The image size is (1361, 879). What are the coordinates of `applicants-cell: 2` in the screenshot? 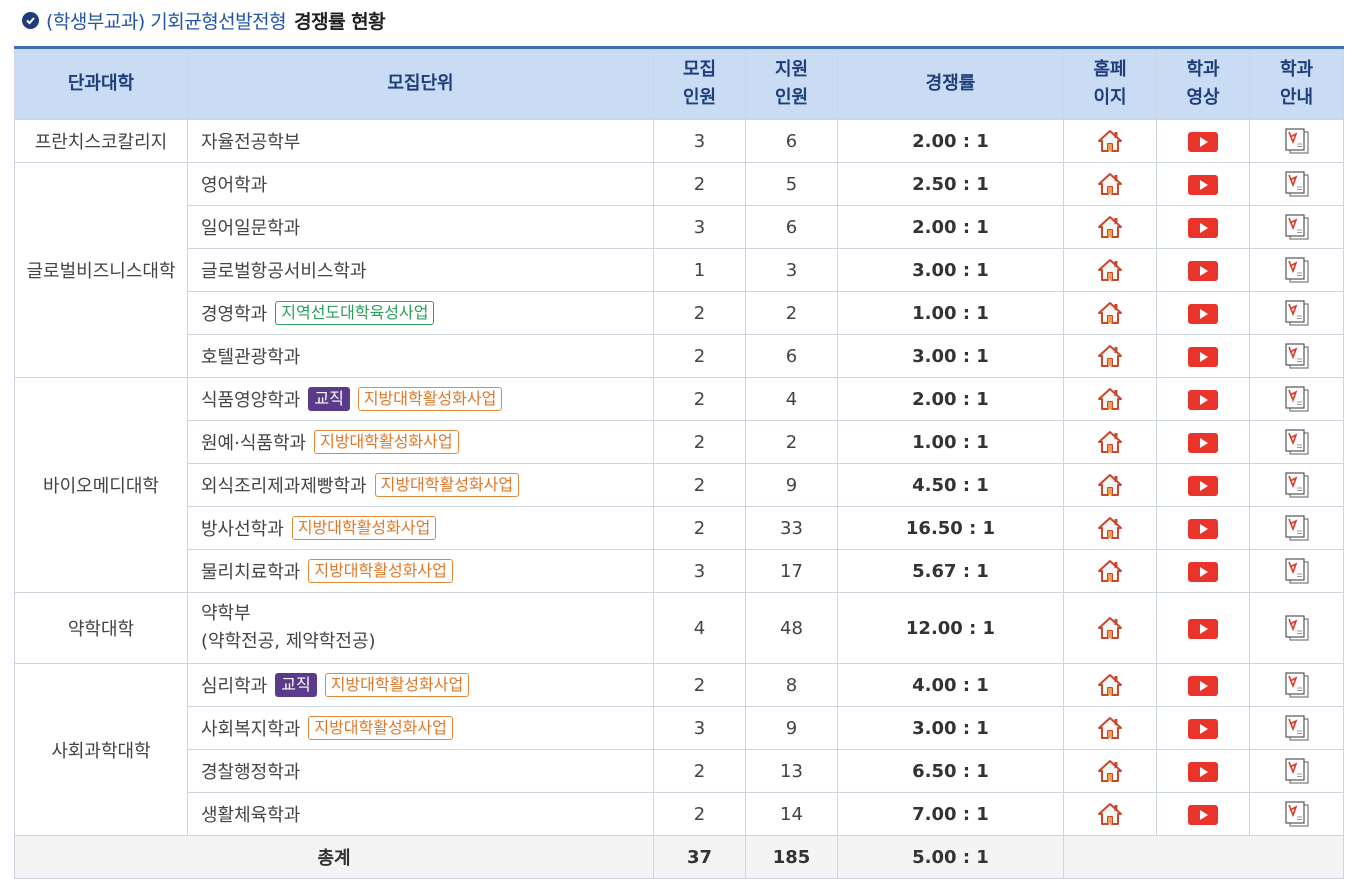 It's located at (791, 442).